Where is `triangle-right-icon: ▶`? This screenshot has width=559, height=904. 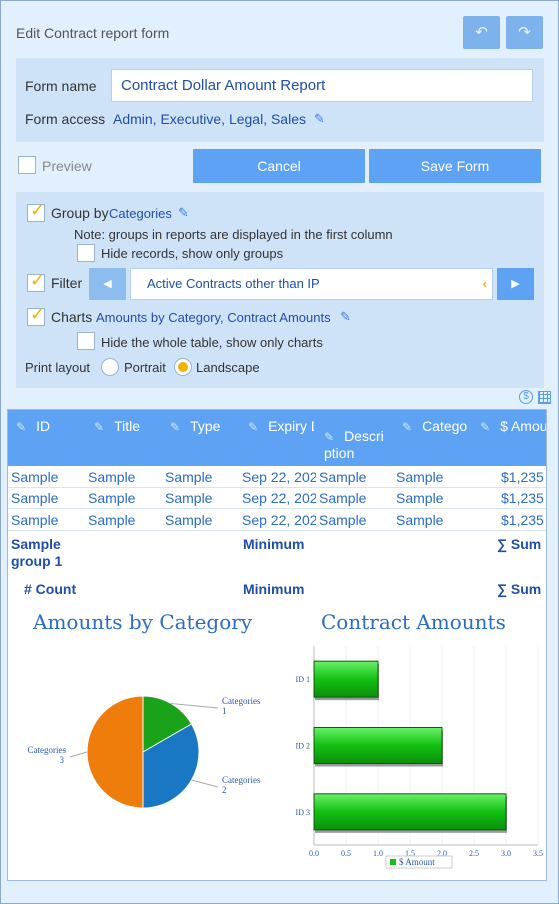
triangle-right-icon: ▶ is located at coordinates (515, 284).